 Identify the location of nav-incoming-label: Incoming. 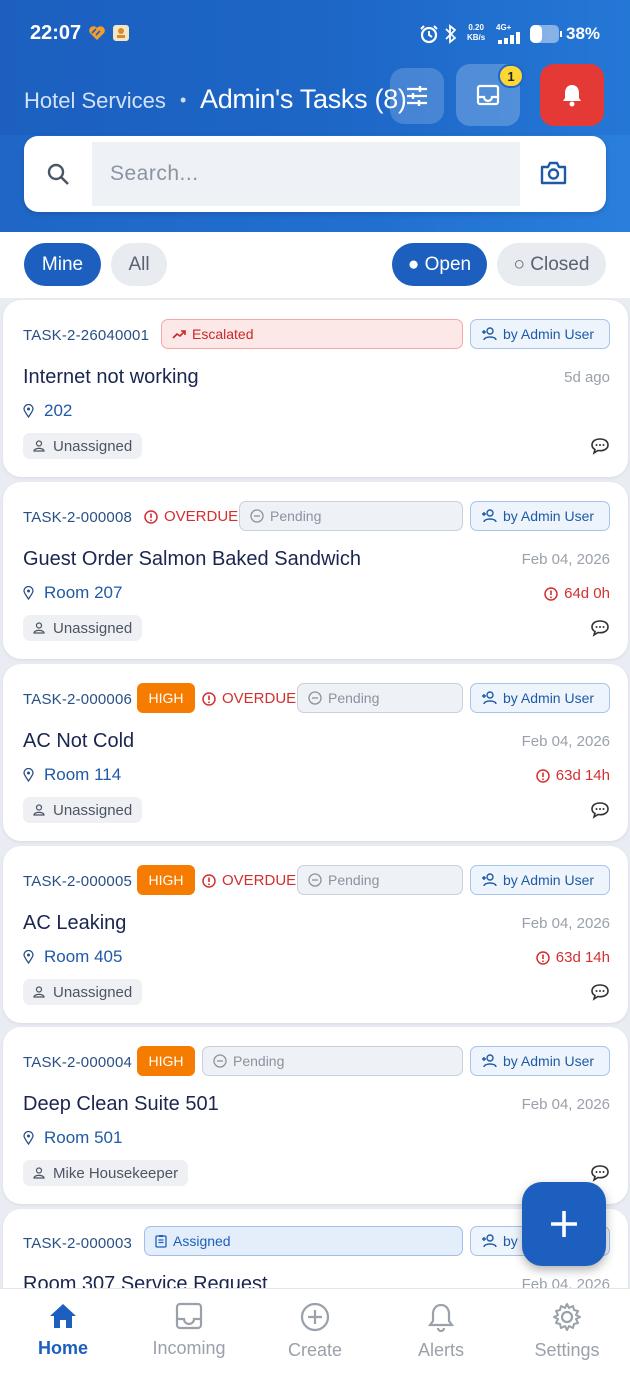
(189, 1348).